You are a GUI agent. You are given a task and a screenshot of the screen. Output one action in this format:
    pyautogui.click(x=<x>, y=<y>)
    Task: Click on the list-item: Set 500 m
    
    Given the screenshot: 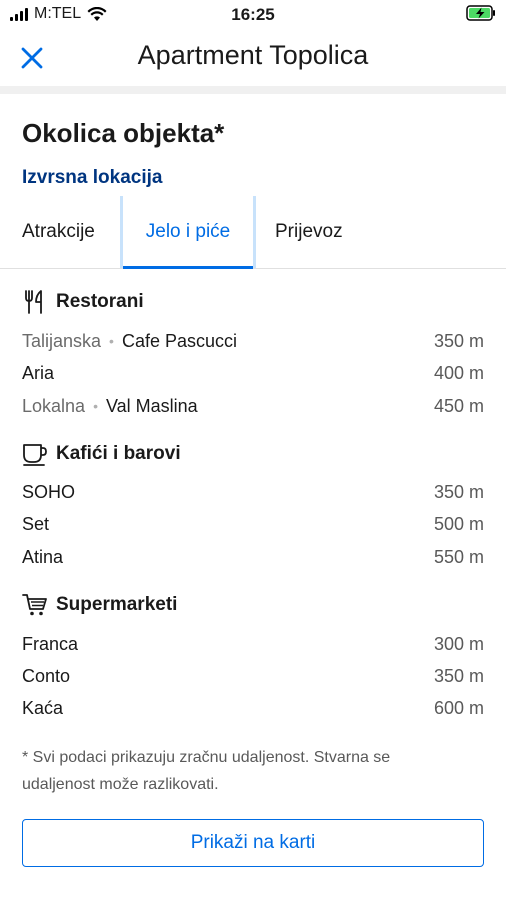 What is the action you would take?
    pyautogui.click(x=253, y=524)
    